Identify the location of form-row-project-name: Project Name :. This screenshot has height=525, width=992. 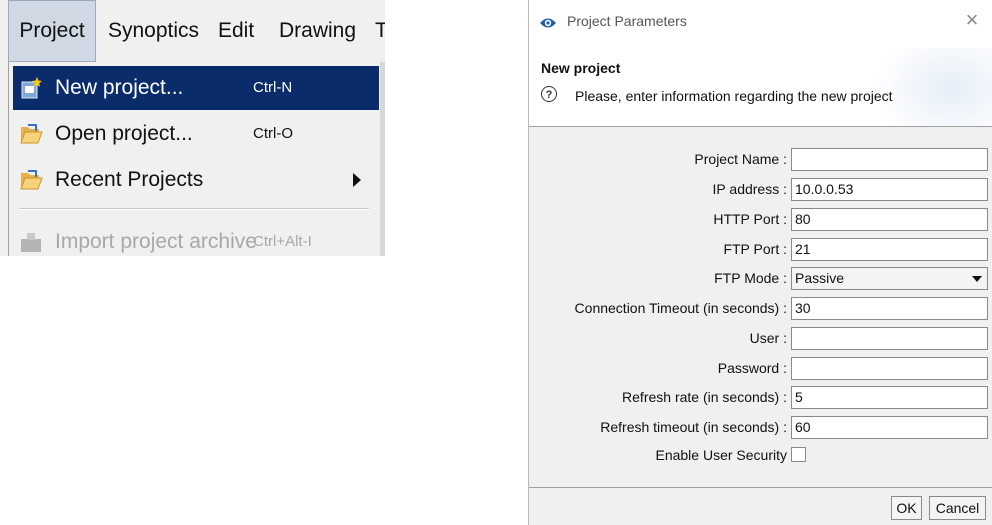
(760, 160).